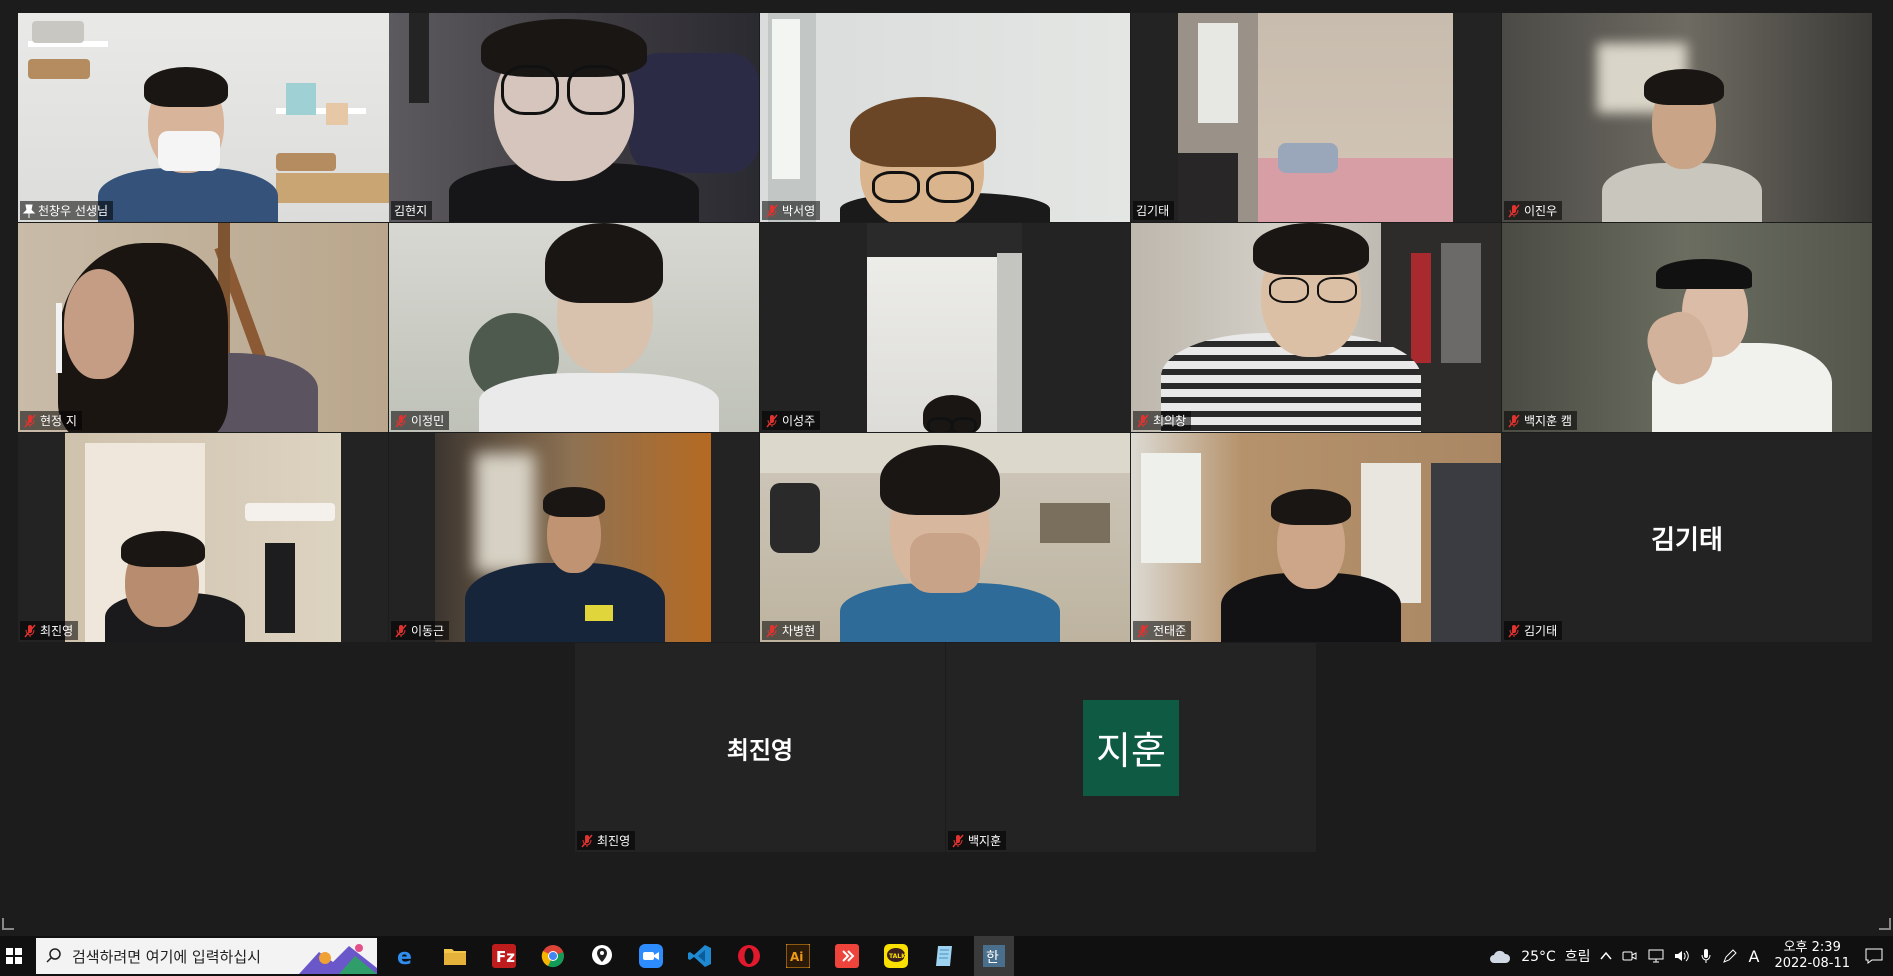 This screenshot has width=1893, height=976. I want to click on map-pin-icon, so click(602, 955).